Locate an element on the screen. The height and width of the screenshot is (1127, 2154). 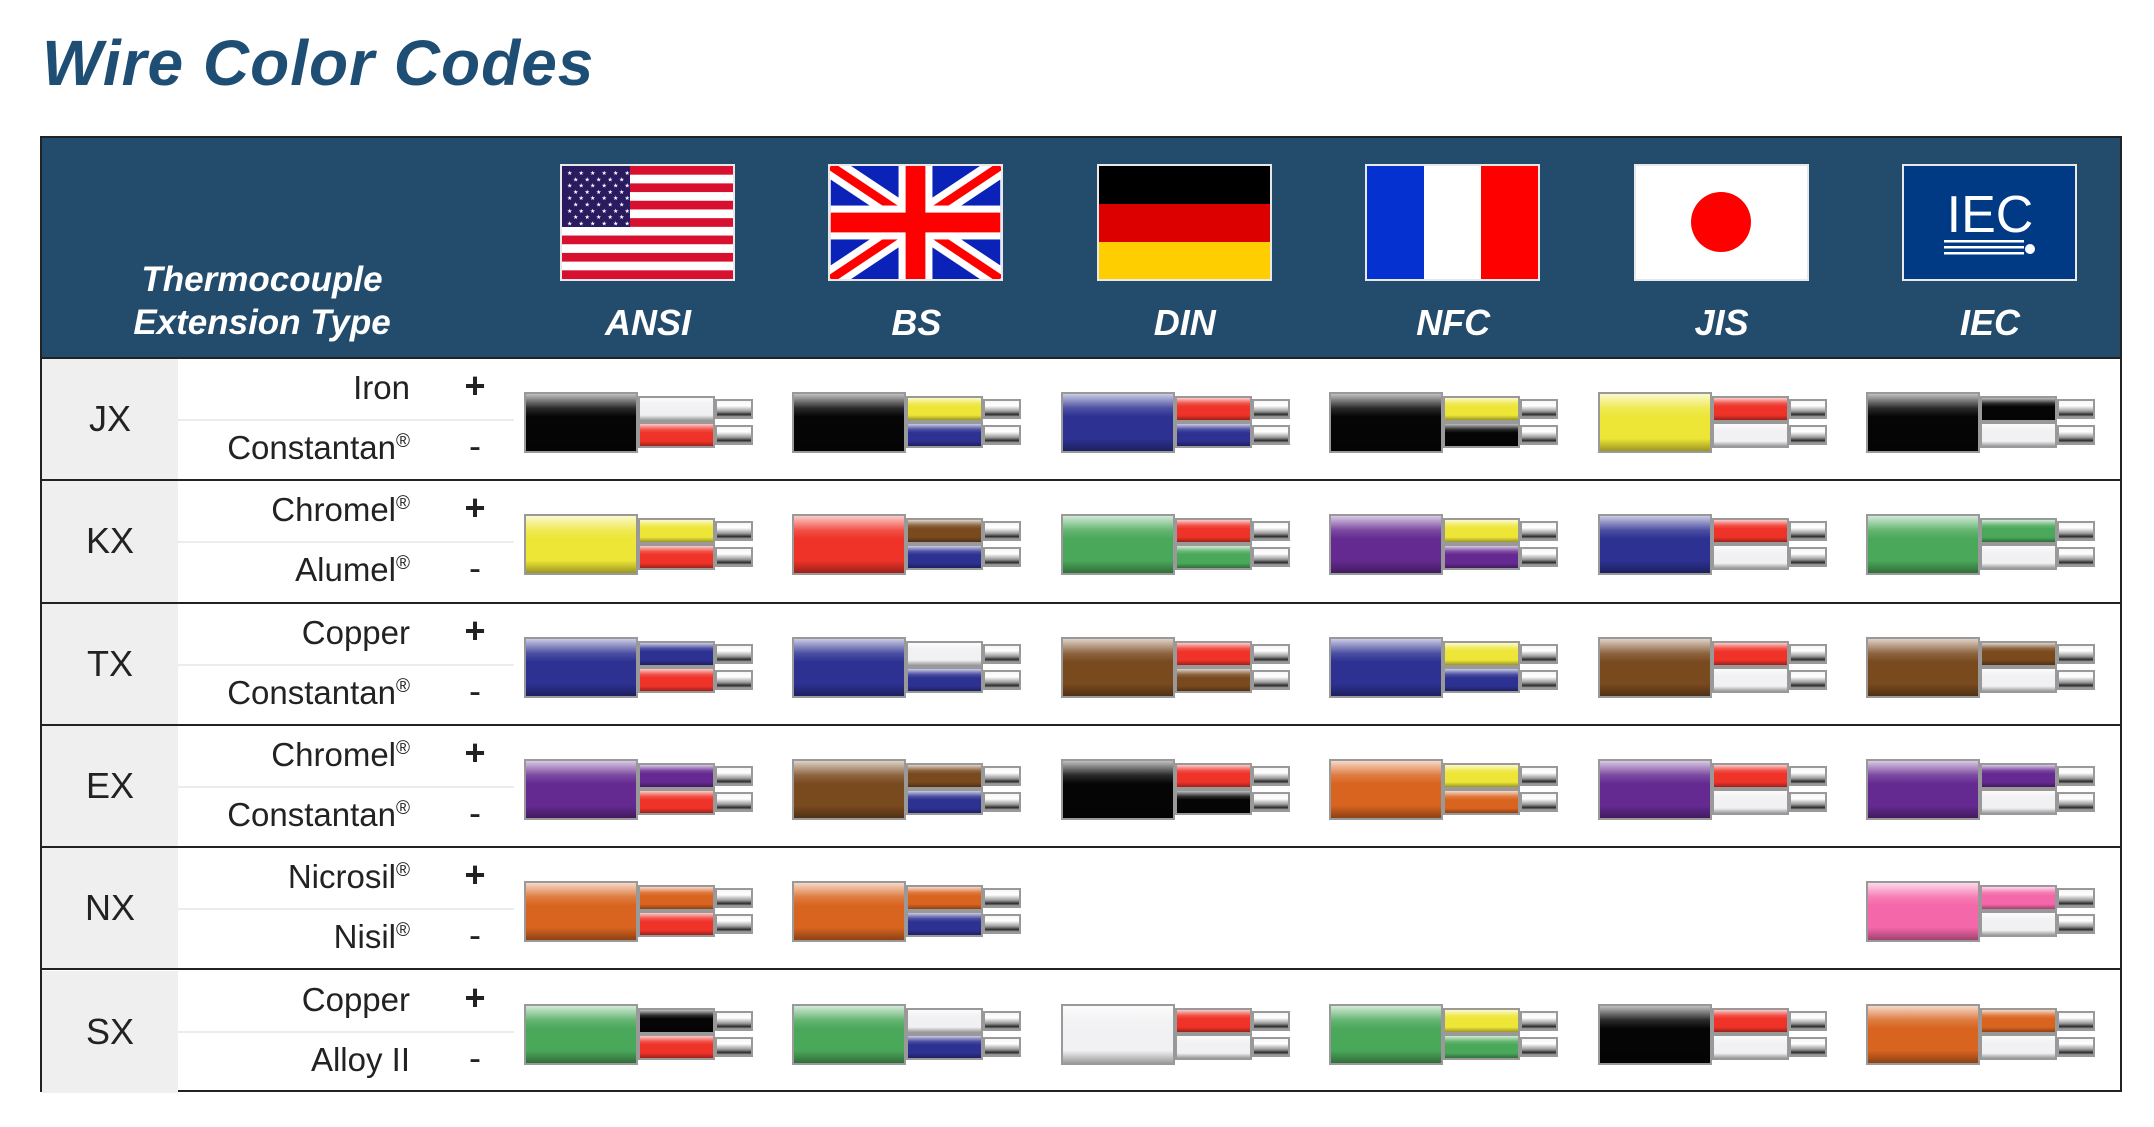
conductor-name-text: Chromel is located at coordinates (333, 510).